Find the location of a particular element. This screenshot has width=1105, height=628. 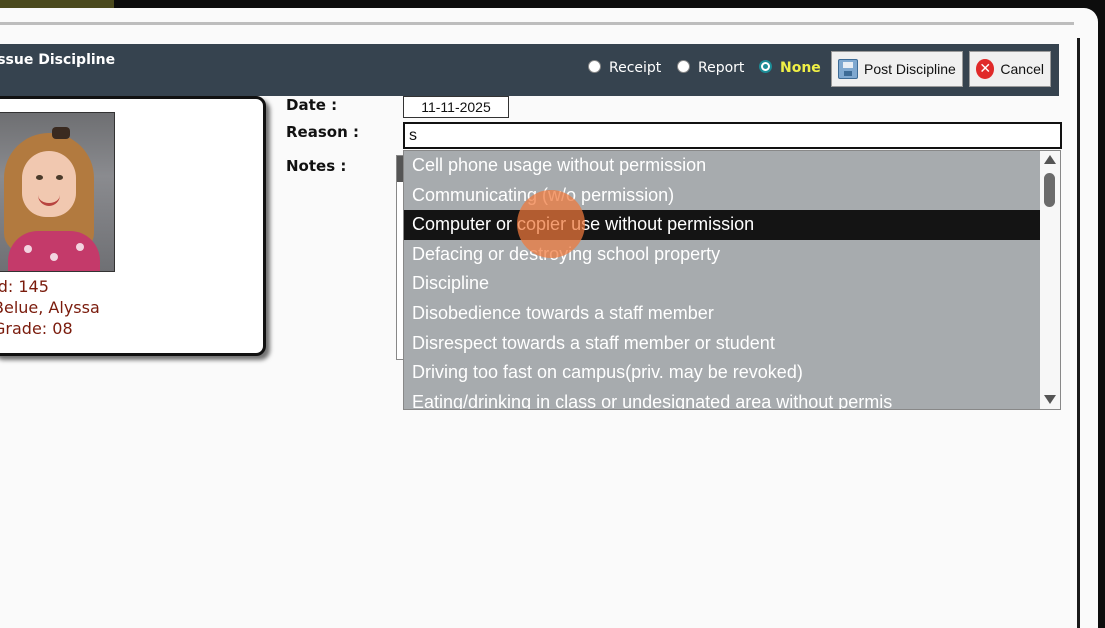

scrollbar-thumb is located at coordinates (1049, 190).